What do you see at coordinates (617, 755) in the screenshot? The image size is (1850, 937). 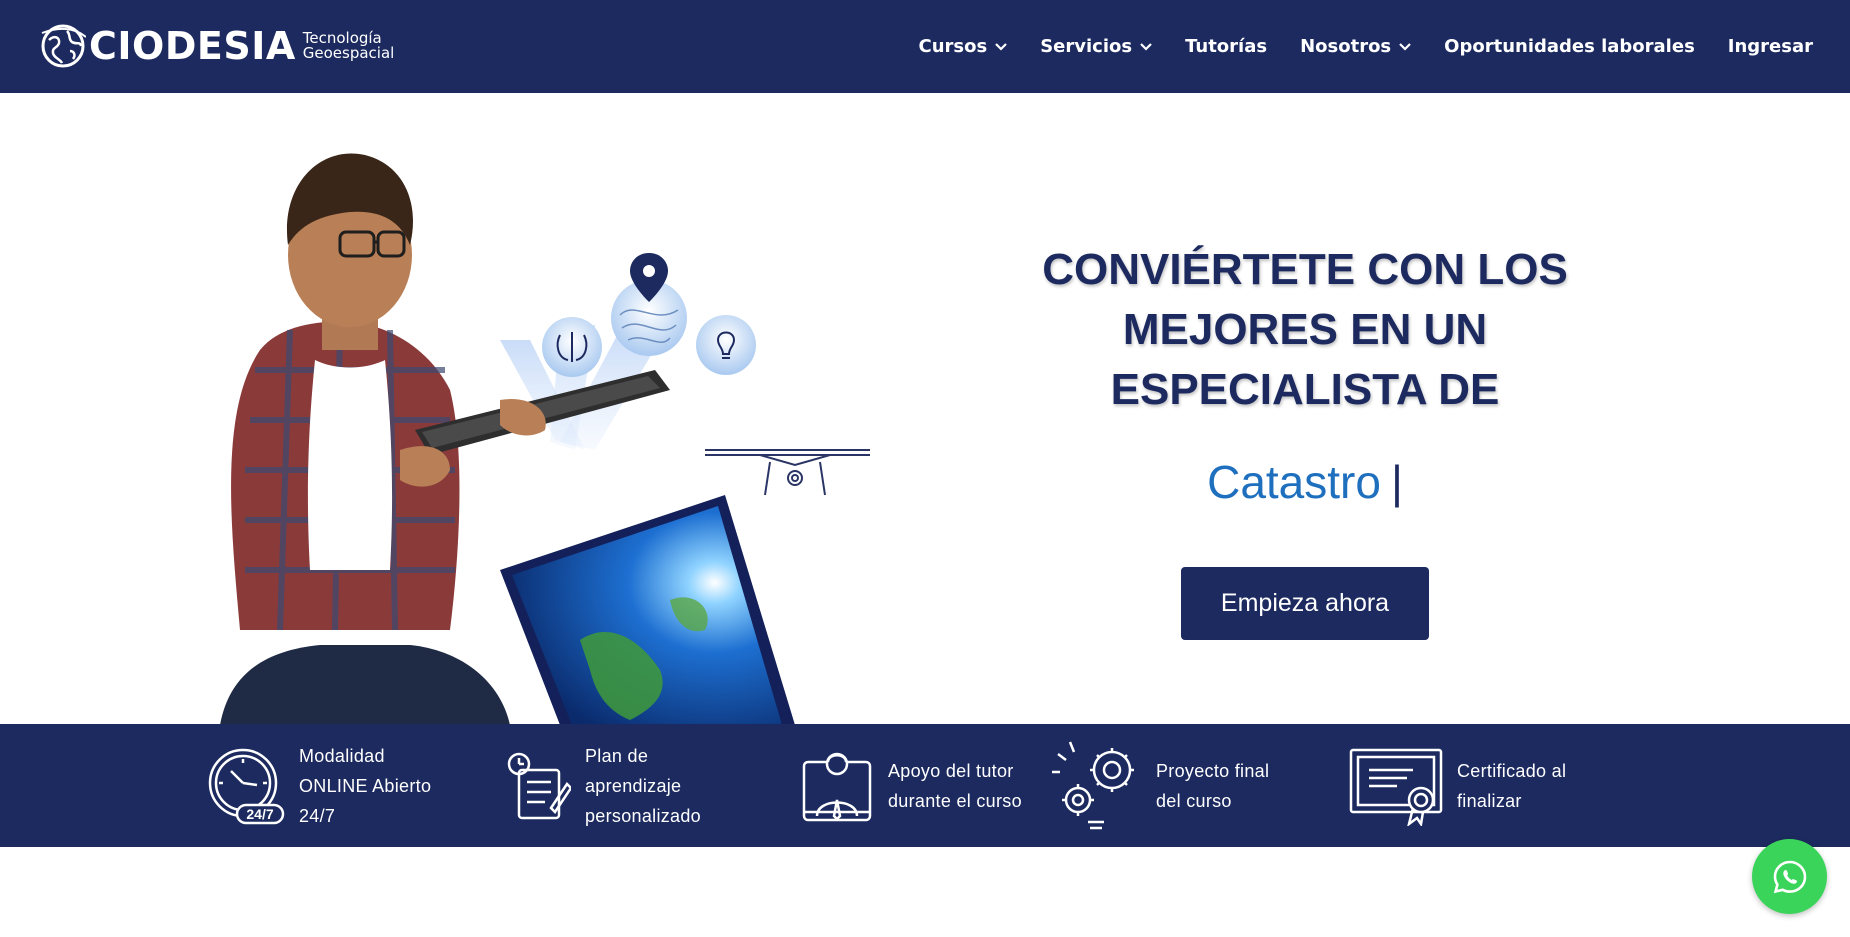 I see `feature-line: Plan de` at bounding box center [617, 755].